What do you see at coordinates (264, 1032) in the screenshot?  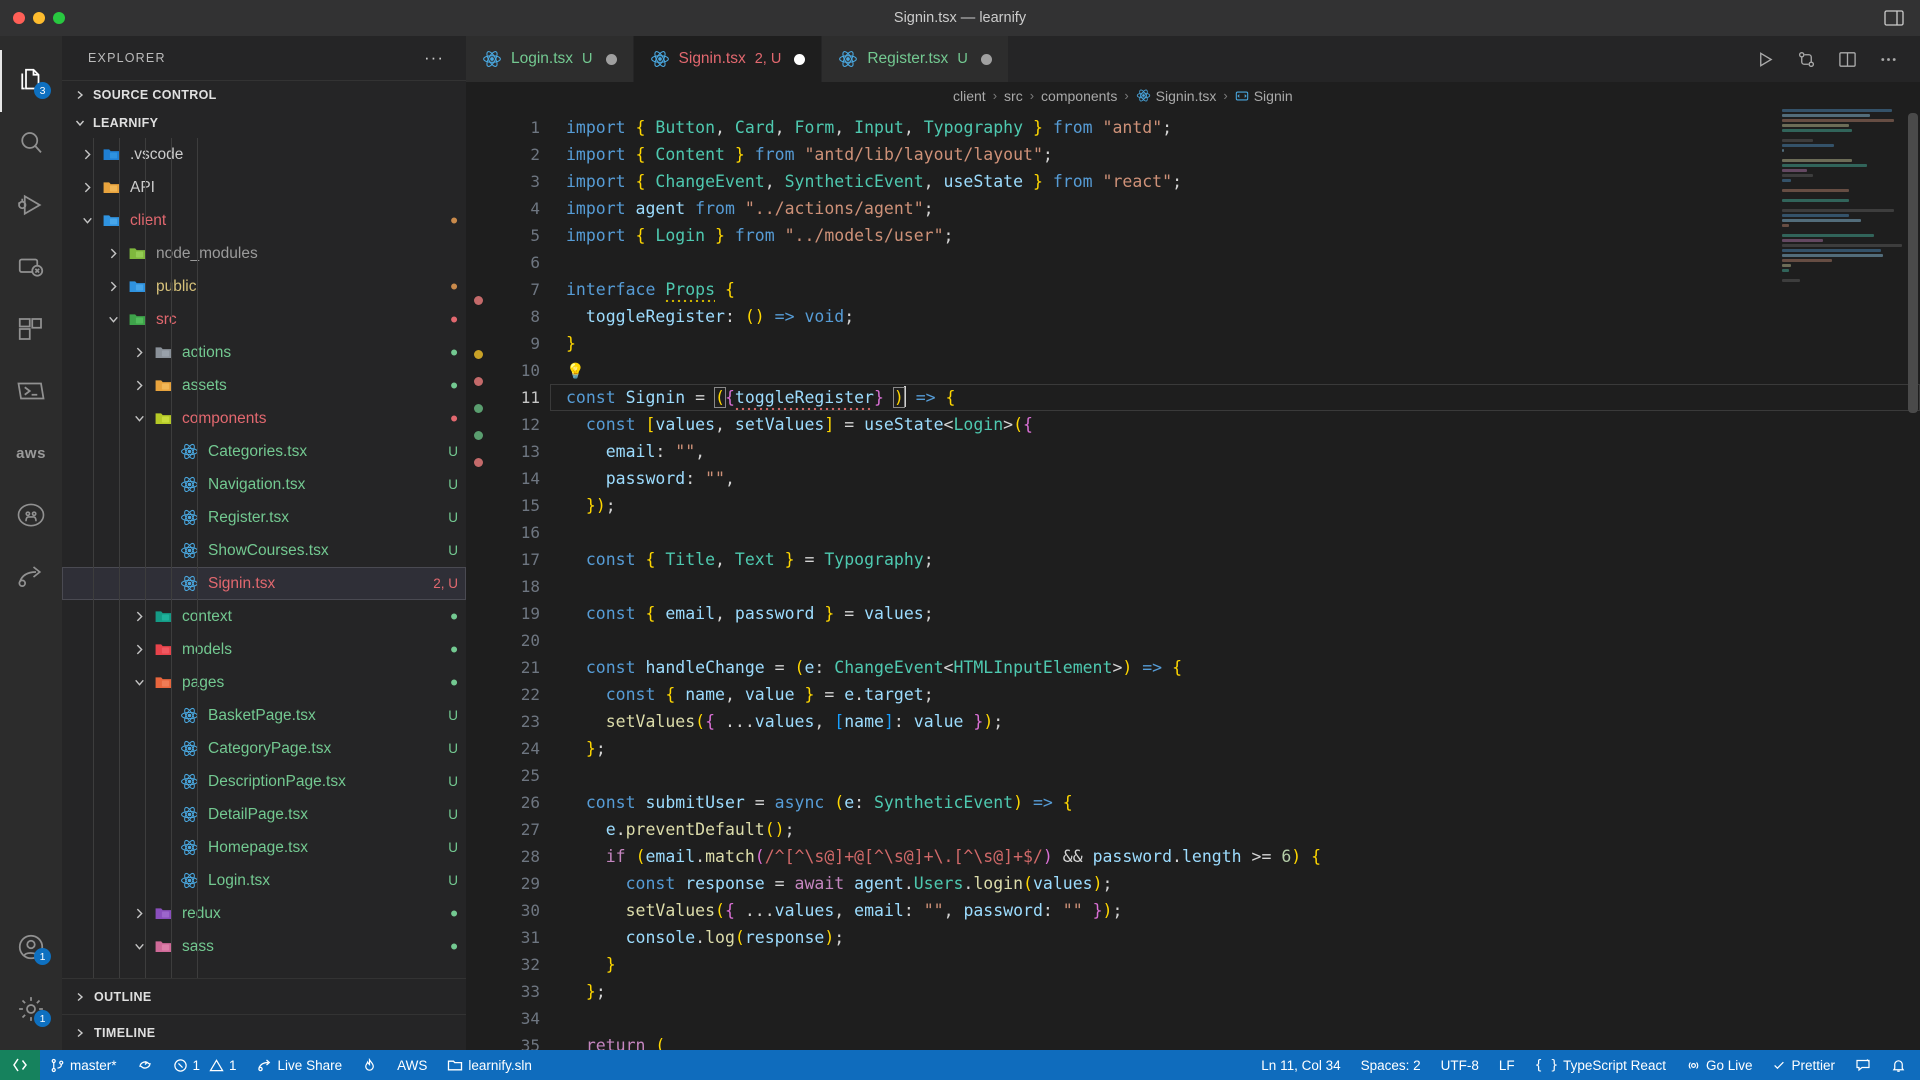 I see `panel-timeline: TIMELINE` at bounding box center [264, 1032].